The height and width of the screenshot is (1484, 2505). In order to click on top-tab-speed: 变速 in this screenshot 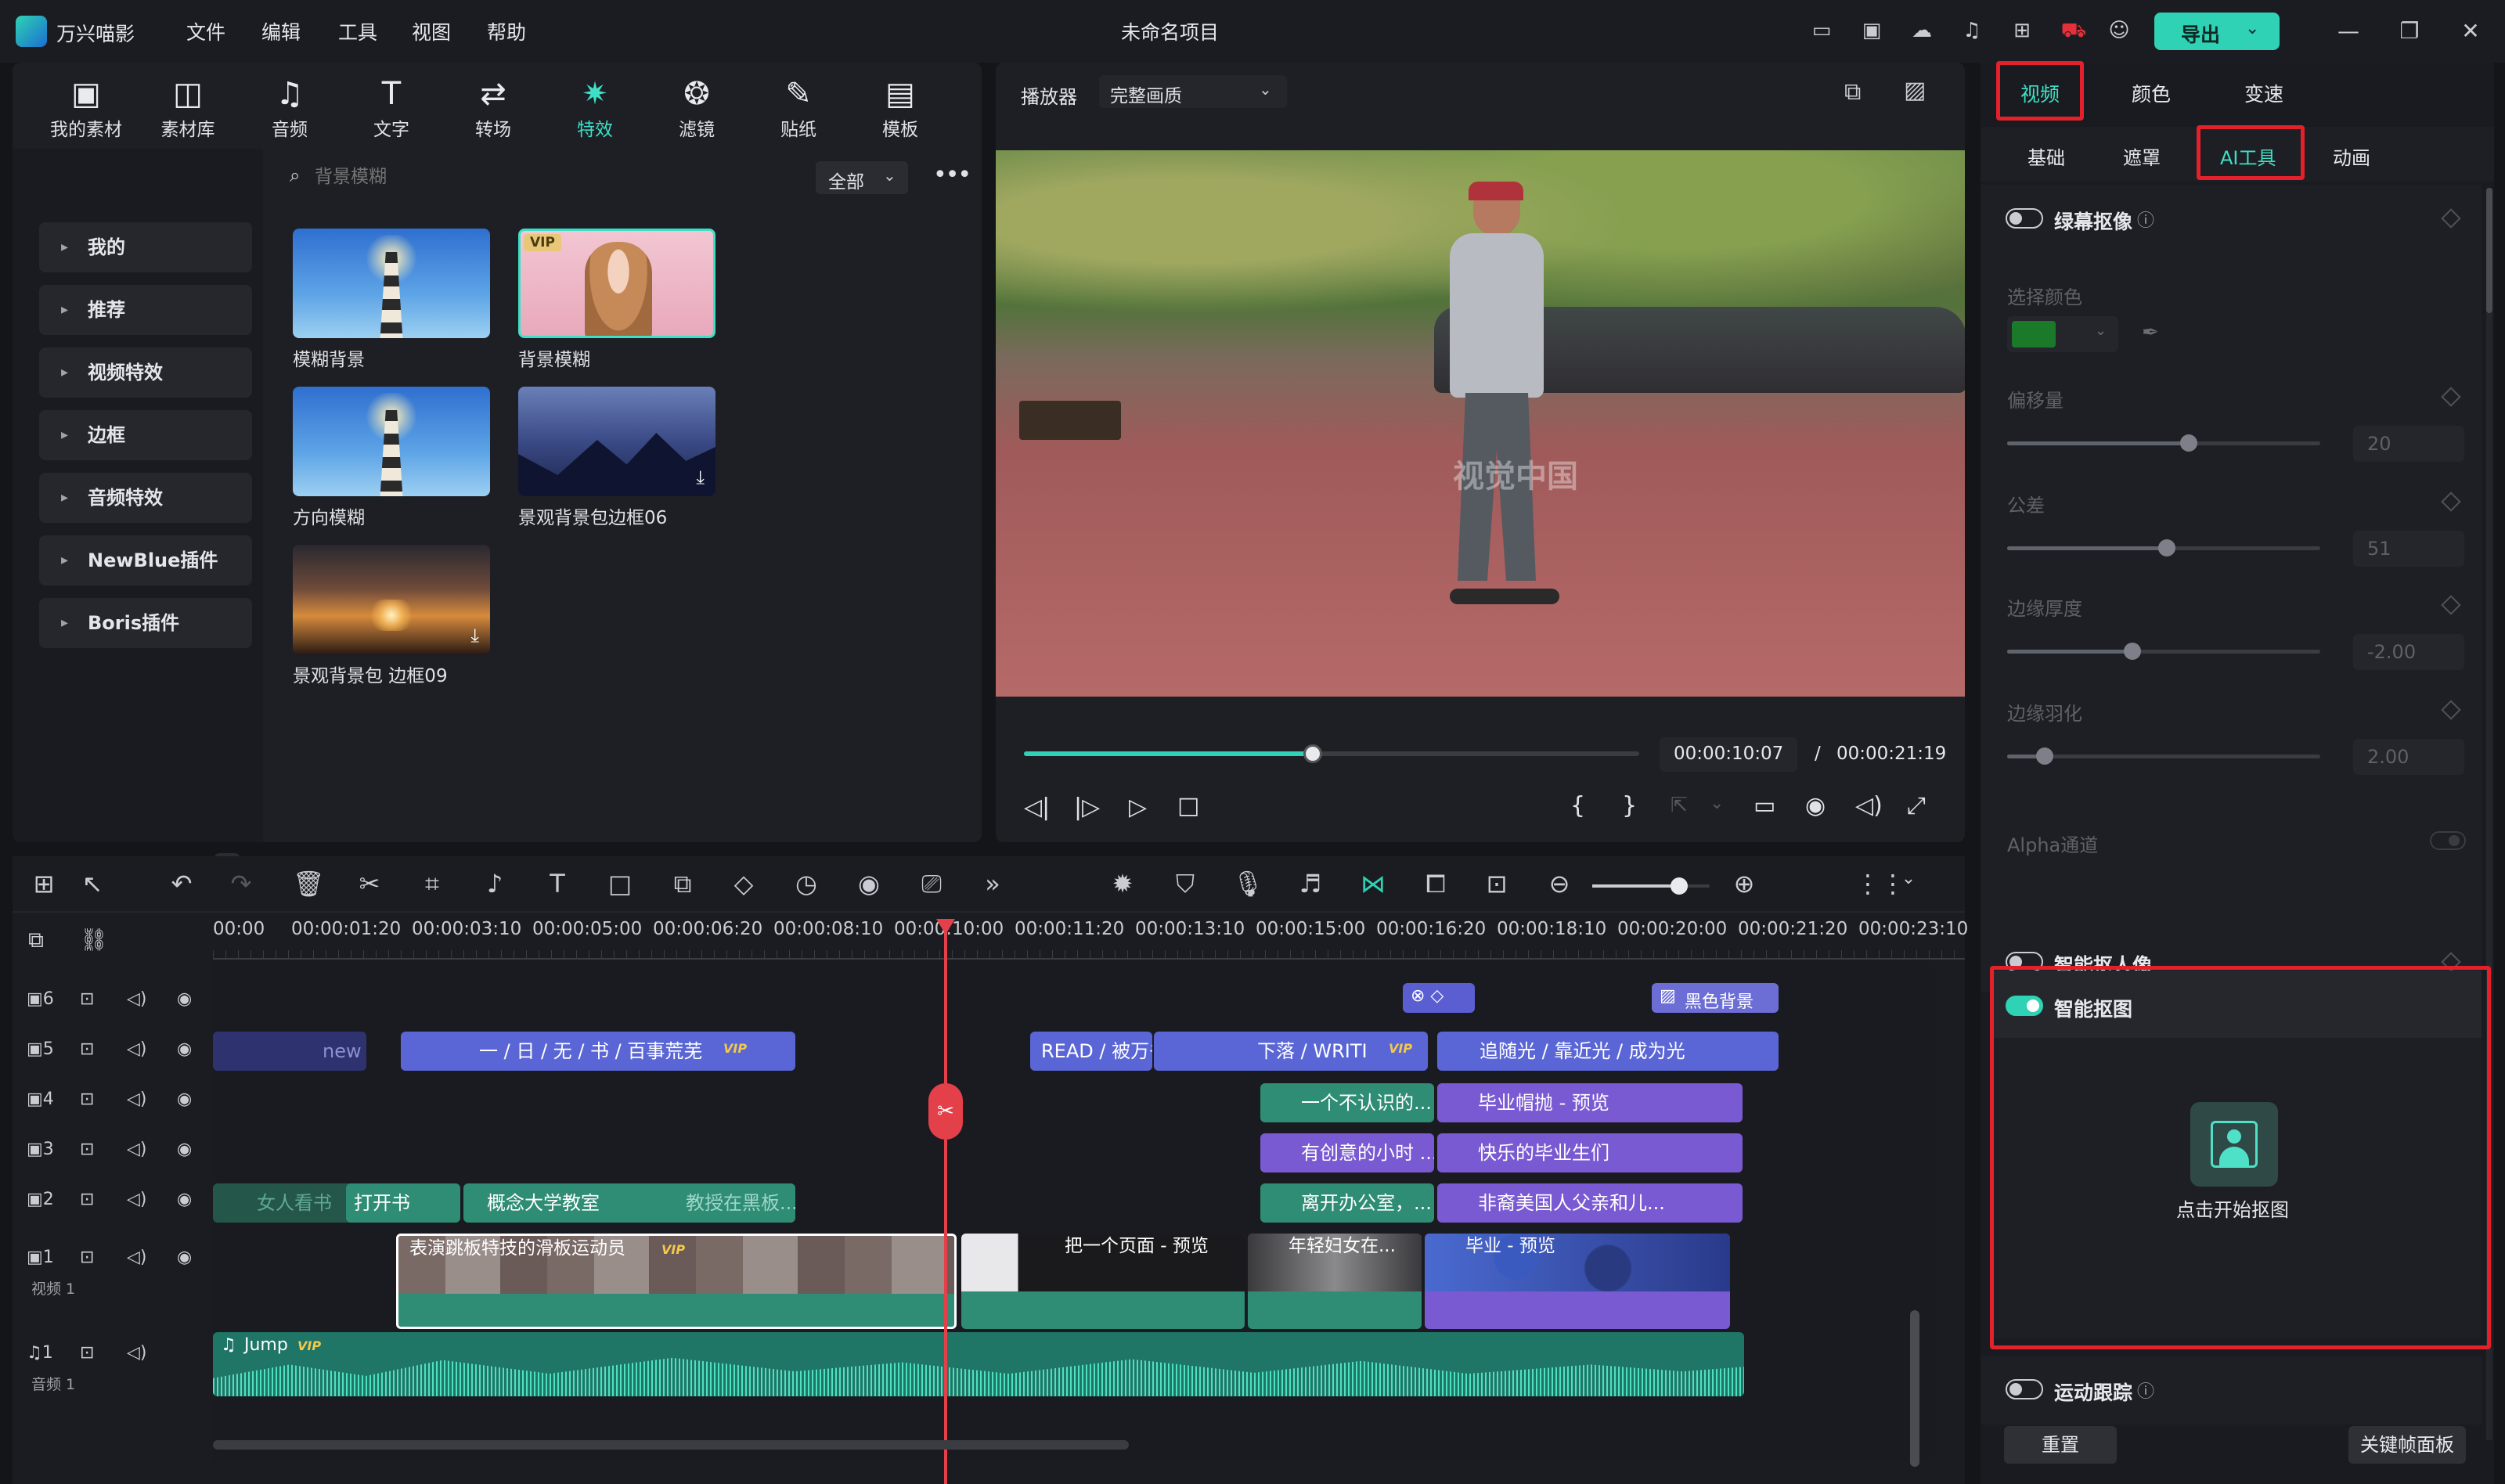, I will do `click(2264, 91)`.